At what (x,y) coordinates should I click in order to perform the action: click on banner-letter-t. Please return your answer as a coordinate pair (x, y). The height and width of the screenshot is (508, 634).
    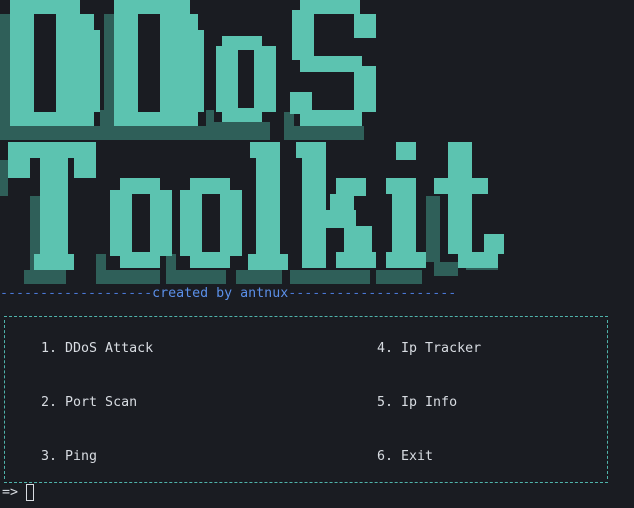
    Looking at the image, I should click on (469, 205).